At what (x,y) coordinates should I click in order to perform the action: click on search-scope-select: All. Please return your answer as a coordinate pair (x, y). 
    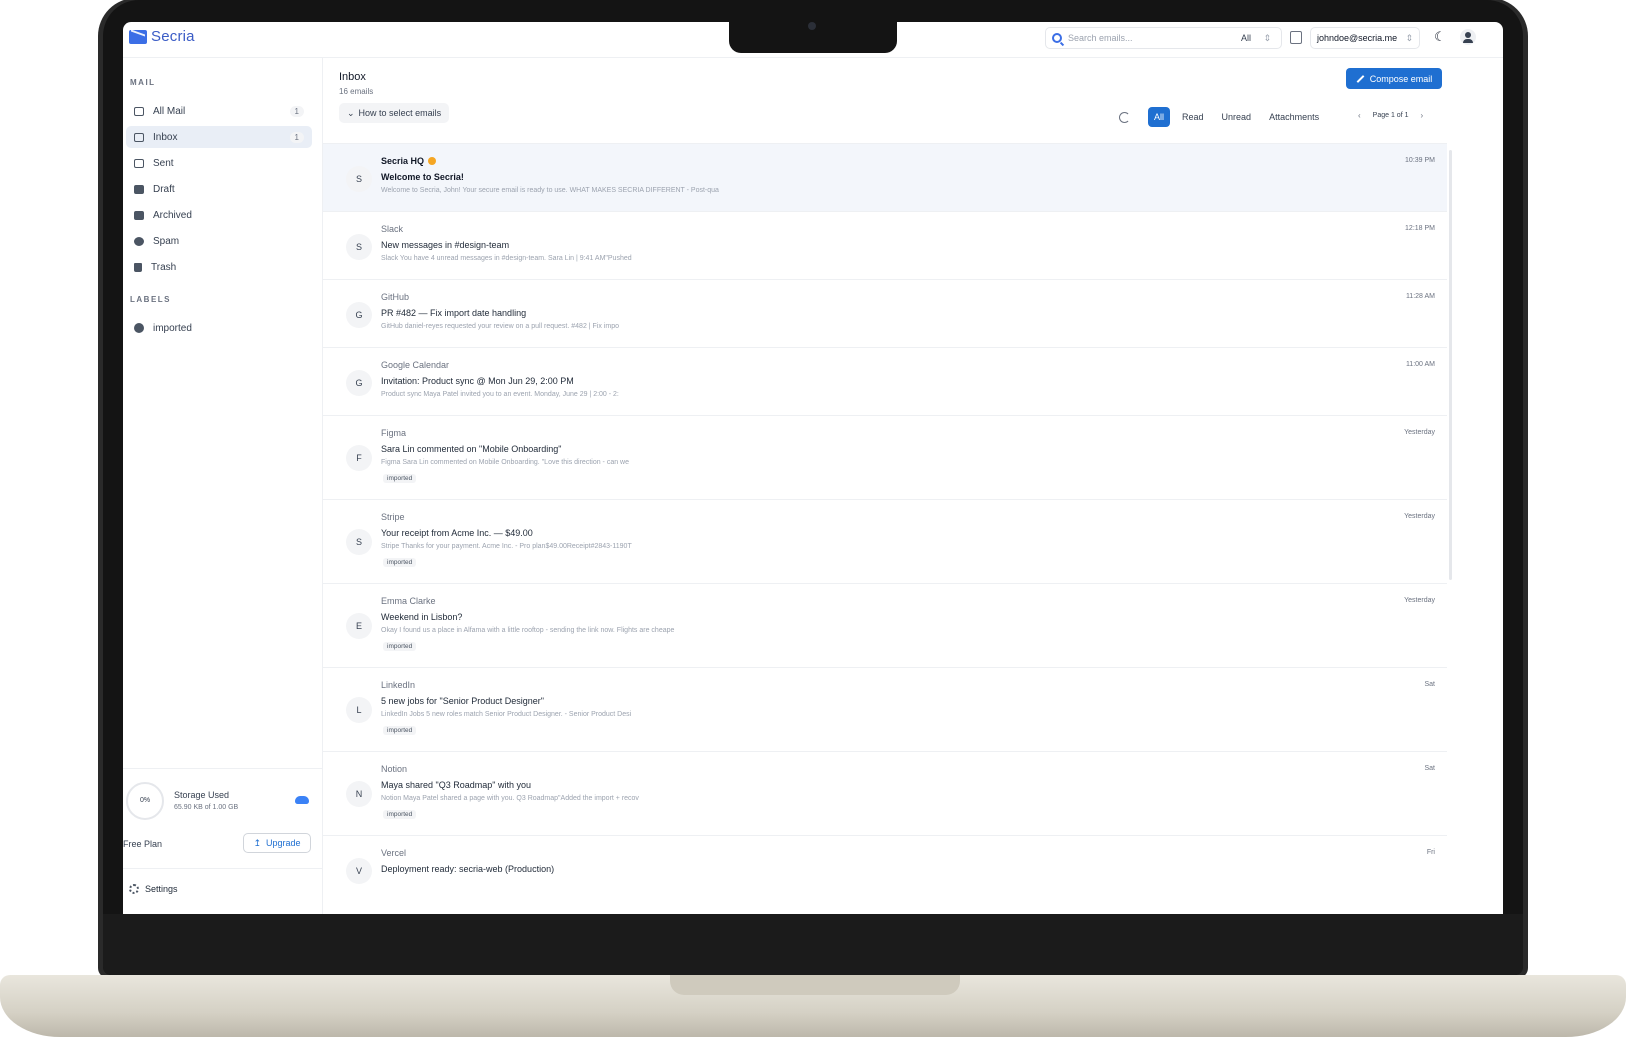
    Looking at the image, I should click on (1246, 38).